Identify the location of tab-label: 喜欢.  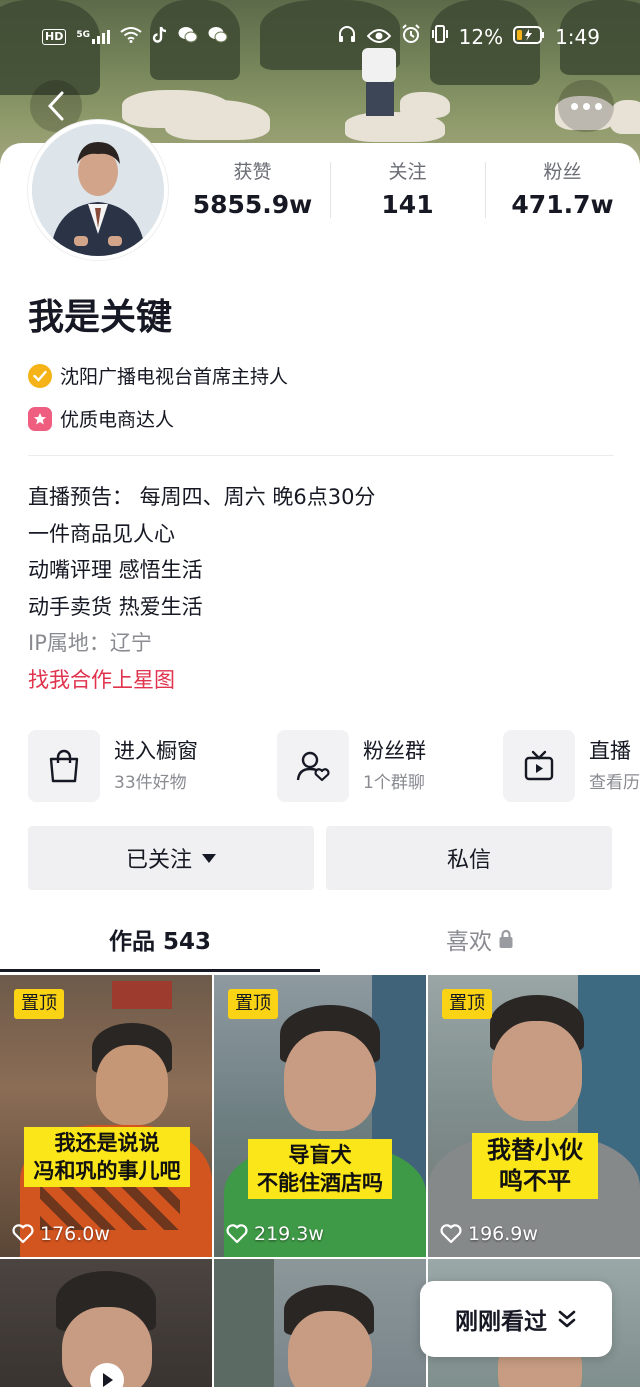
(469, 942).